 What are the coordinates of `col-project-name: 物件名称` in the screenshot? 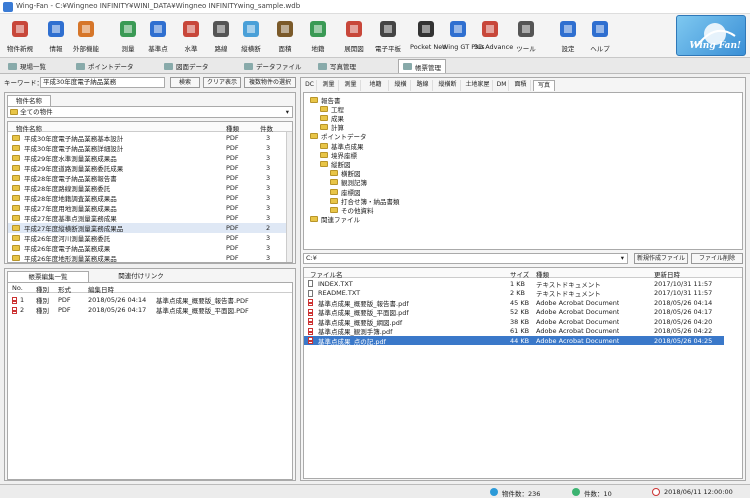 It's located at (29, 128).